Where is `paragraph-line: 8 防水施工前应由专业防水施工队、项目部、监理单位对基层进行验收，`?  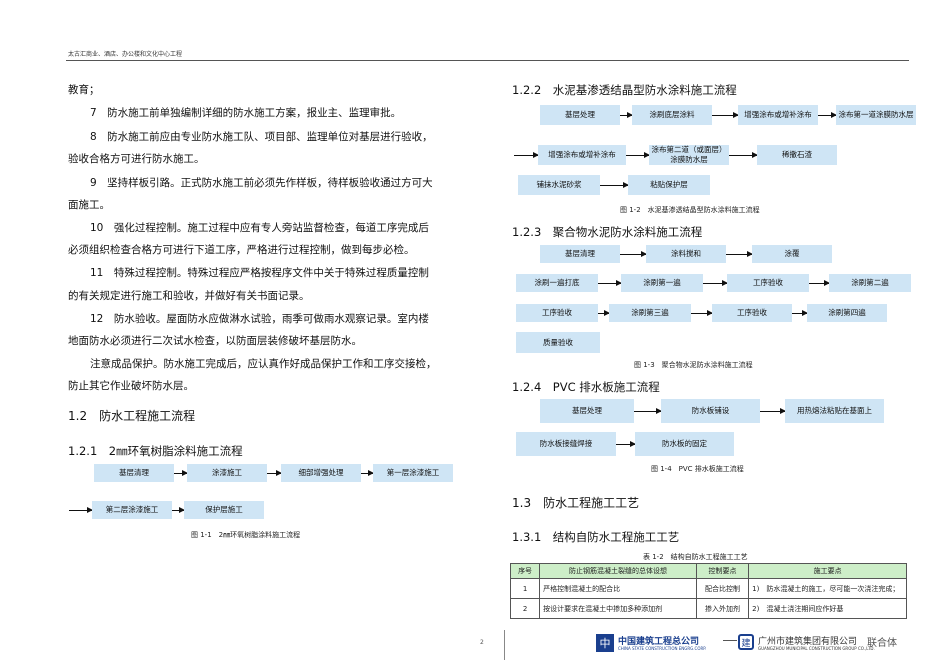
paragraph-line: 8 防水施工前应由专业防水施工队、项目部、监理单位对基层进行验收， is located at coordinates (261, 137).